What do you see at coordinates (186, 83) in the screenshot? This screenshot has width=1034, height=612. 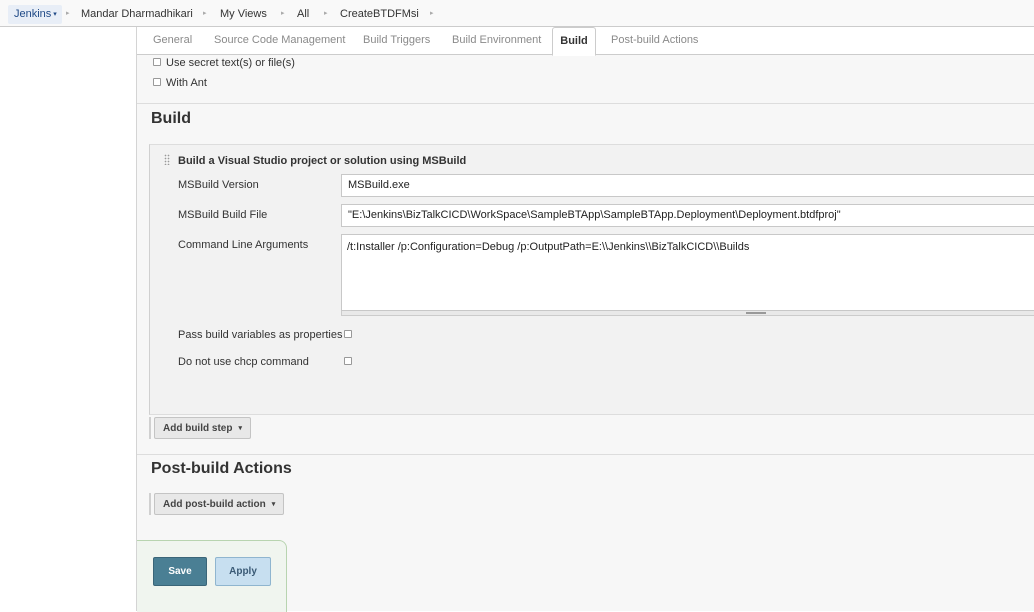 I see `with-ant-label: With Ant` at bounding box center [186, 83].